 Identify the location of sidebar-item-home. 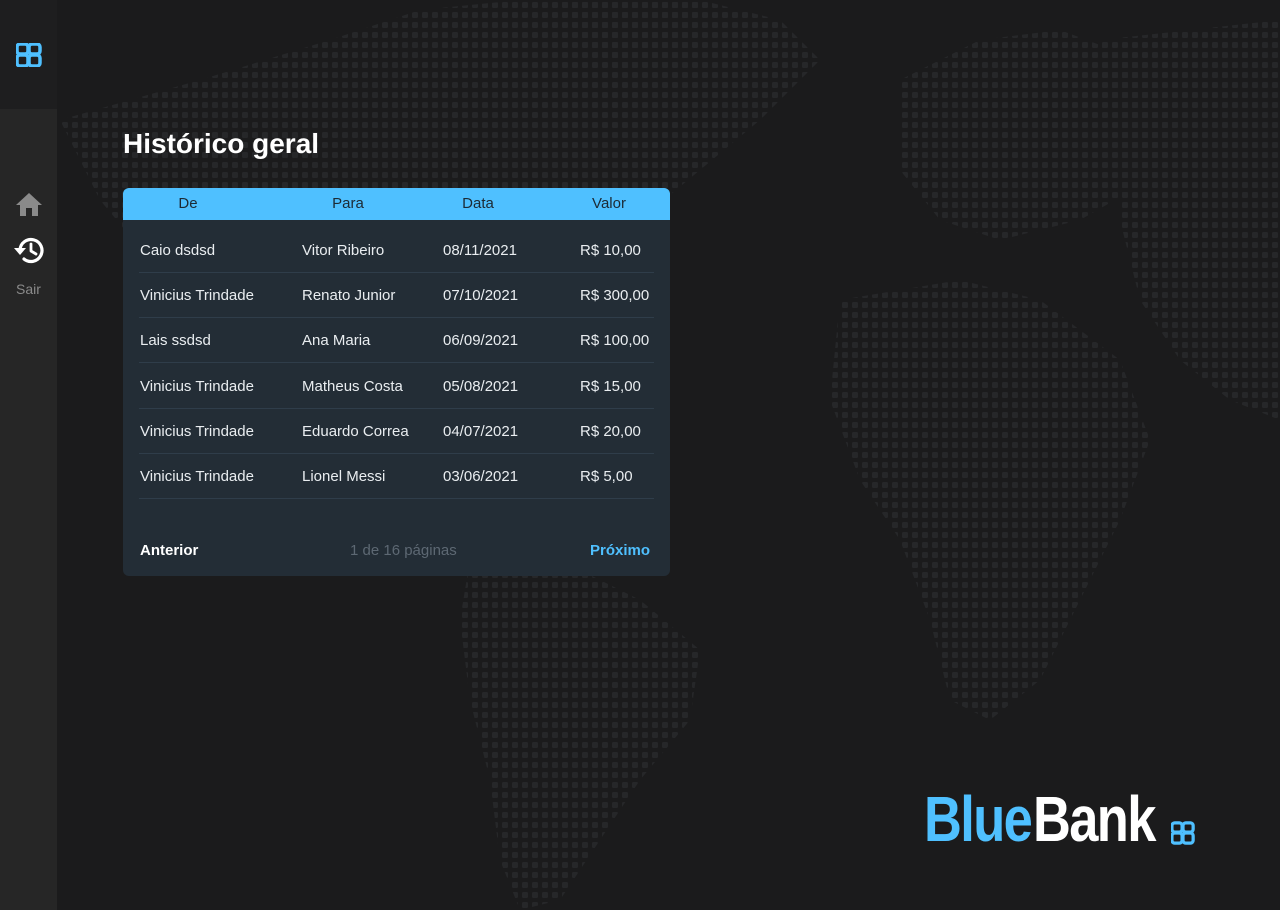
(28, 204).